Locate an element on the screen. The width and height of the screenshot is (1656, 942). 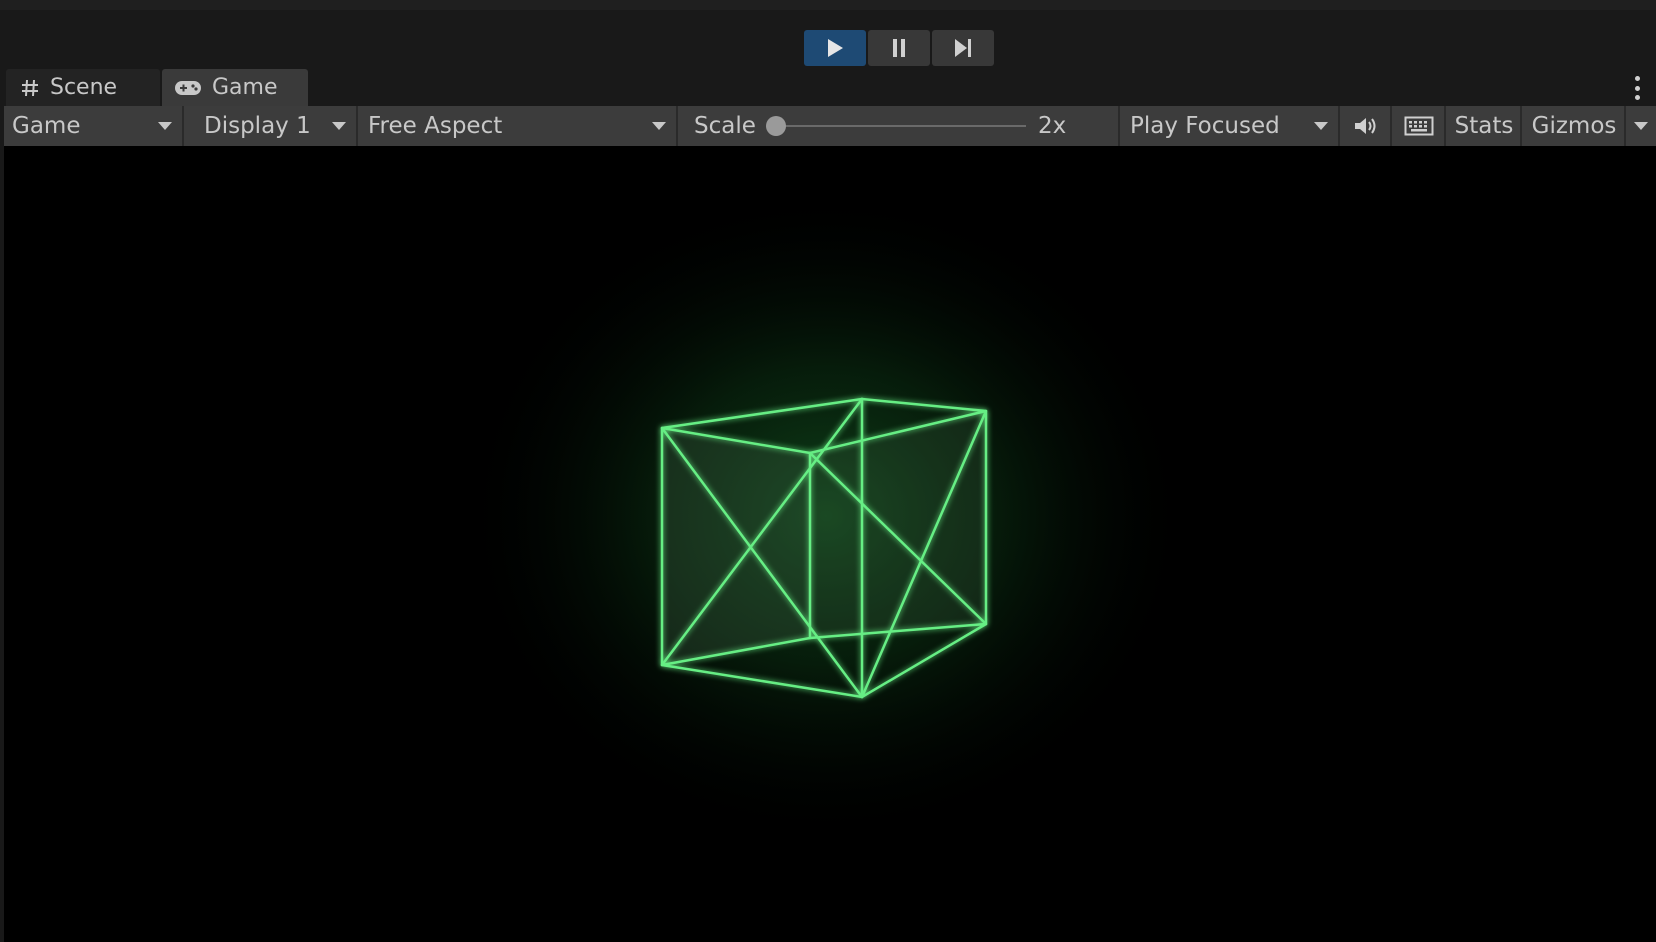
scale-slider-track is located at coordinates (901, 126).